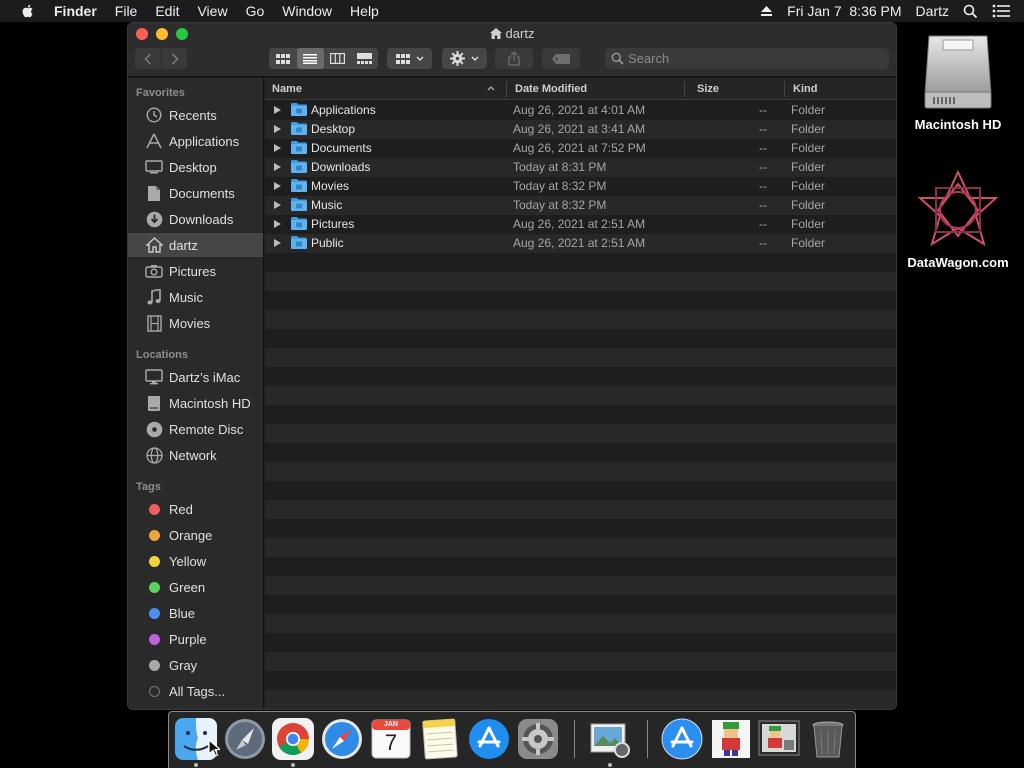  Describe the element at coordinates (293, 739) in the screenshot. I see `dock-chrome` at that location.